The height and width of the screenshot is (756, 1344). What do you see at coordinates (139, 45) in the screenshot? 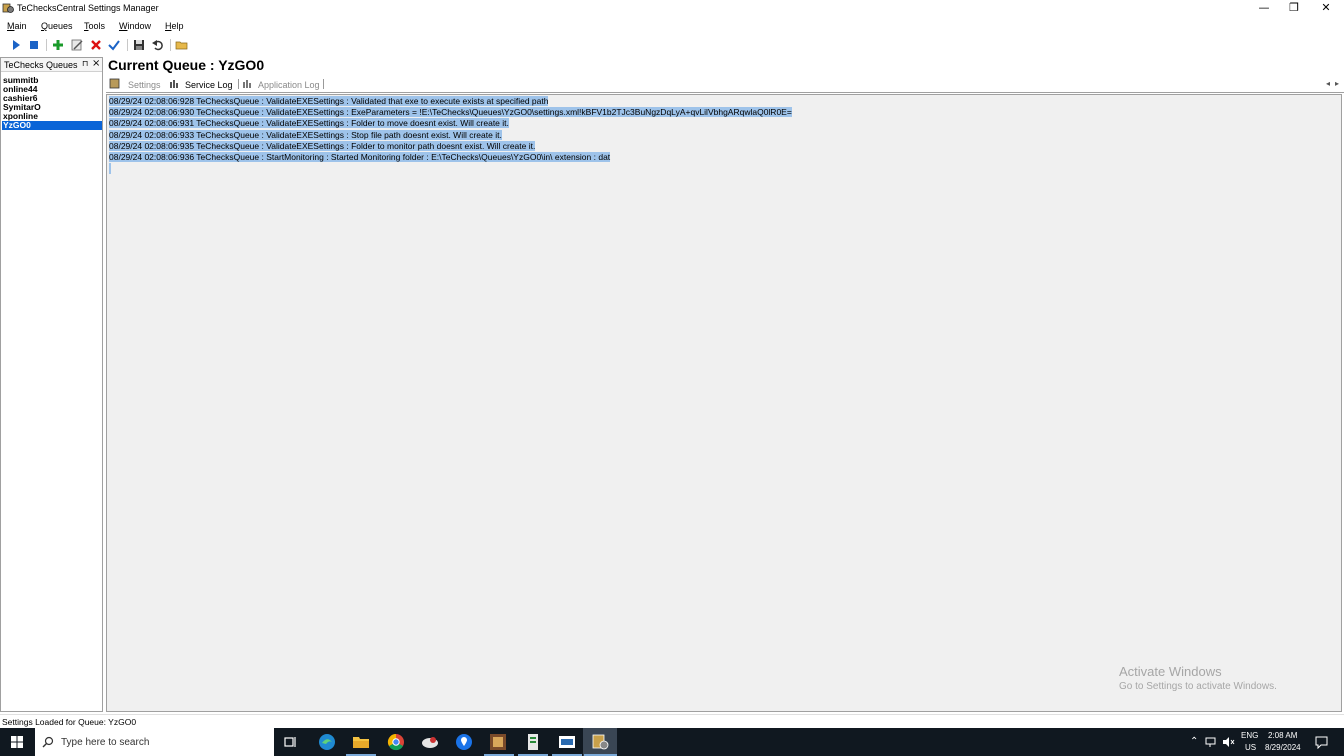
I see `save-icon` at bounding box center [139, 45].